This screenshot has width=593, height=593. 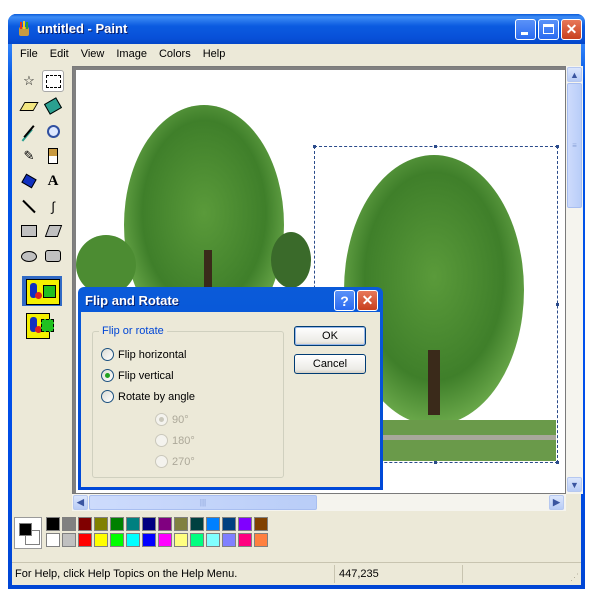 What do you see at coordinates (59, 54) in the screenshot?
I see `menu-edit: Edit` at bounding box center [59, 54].